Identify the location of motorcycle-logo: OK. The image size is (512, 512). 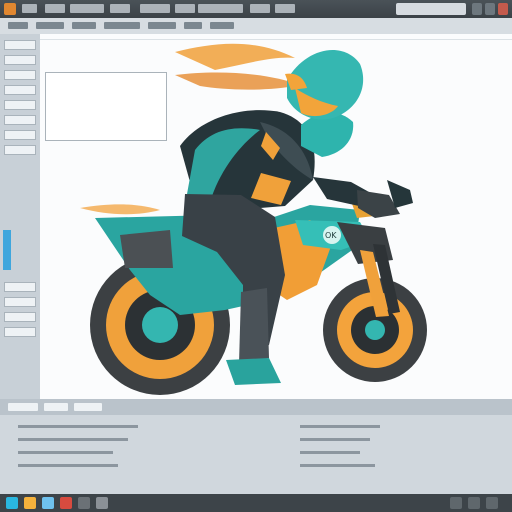
(332, 235).